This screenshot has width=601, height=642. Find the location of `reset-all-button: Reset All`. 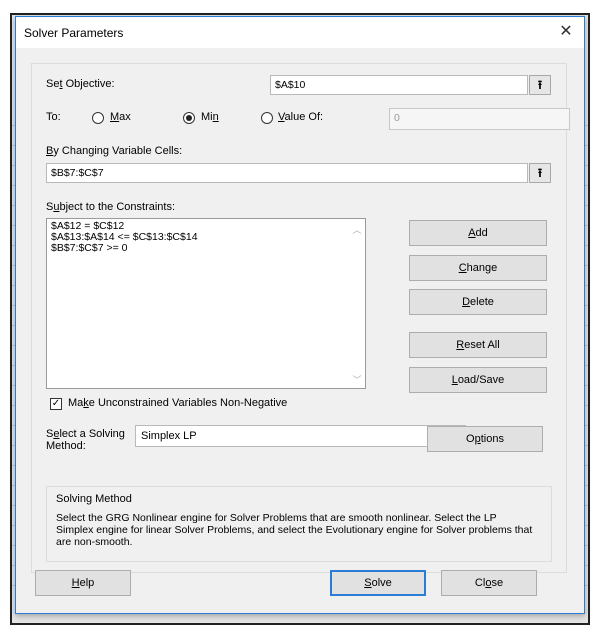

reset-all-button: Reset All is located at coordinates (478, 345).